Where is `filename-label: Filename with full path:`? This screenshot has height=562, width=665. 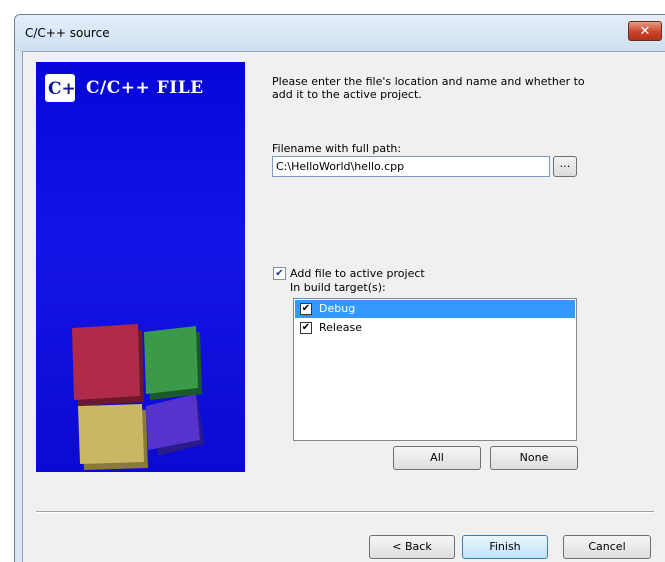 filename-label: Filename with full path: is located at coordinates (337, 148).